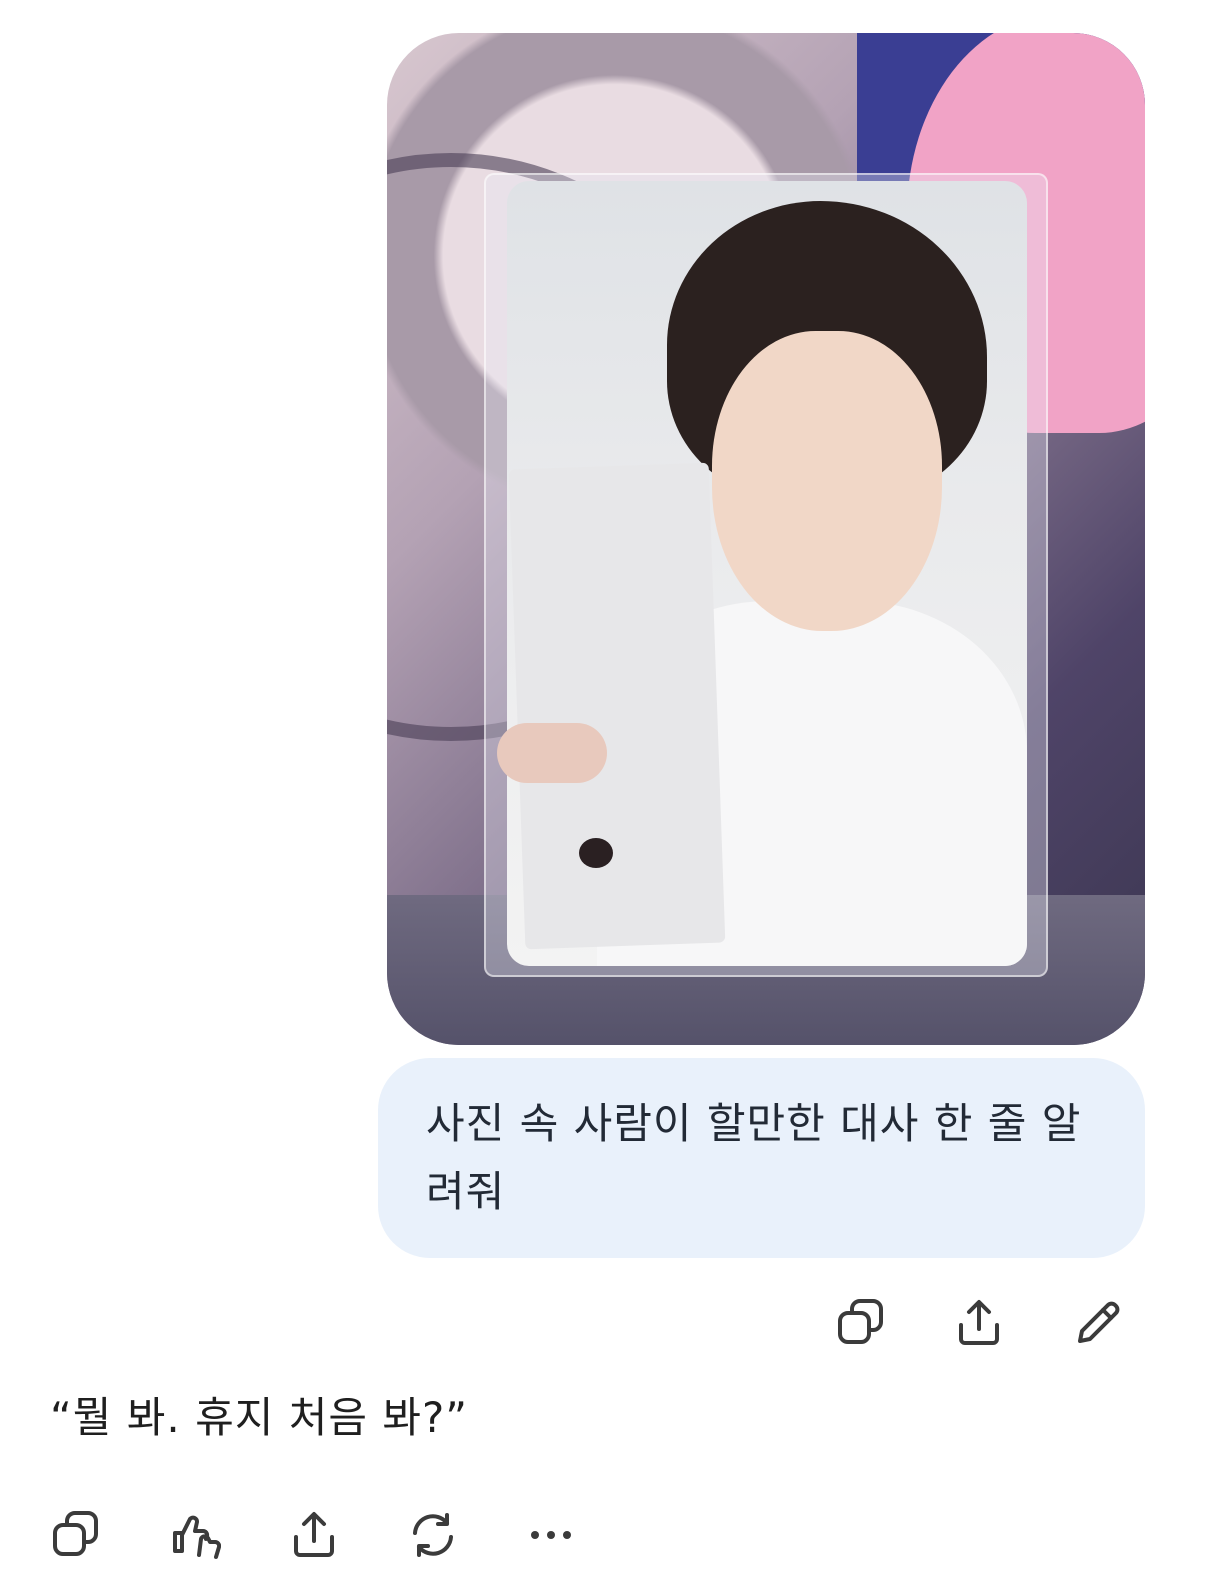 Image resolution: width=1206 pixels, height=1585 pixels. Describe the element at coordinates (603, 1535) in the screenshot. I see `assistant-message-actions` at that location.